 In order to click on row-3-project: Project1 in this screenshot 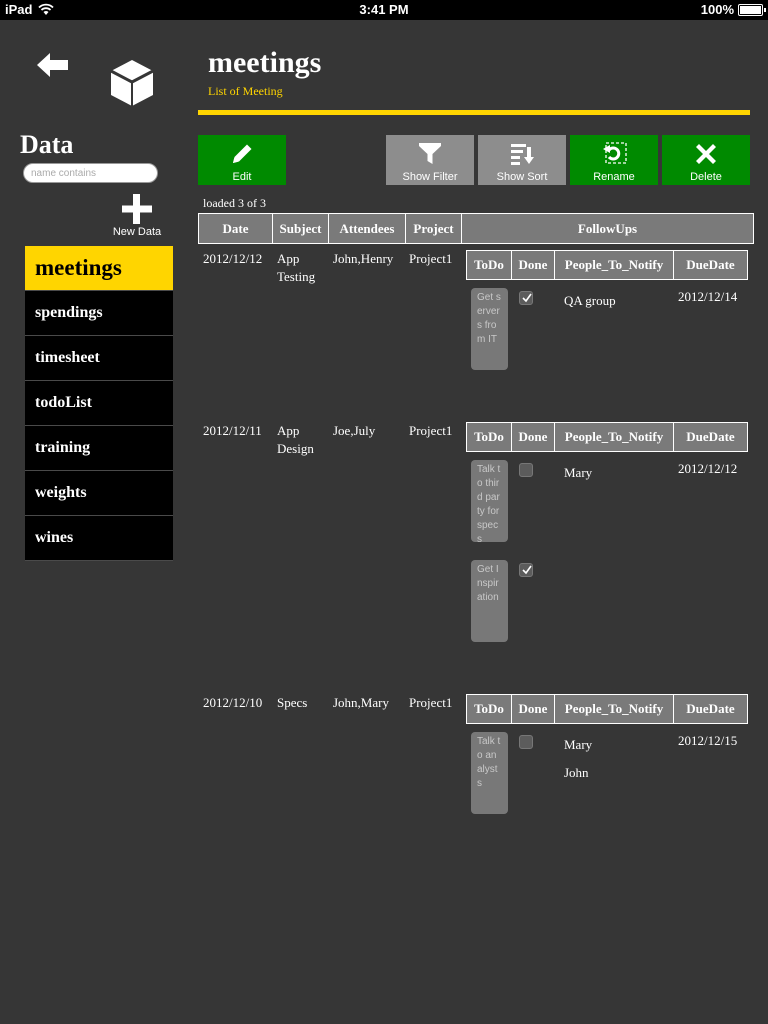, I will do `click(431, 702)`.